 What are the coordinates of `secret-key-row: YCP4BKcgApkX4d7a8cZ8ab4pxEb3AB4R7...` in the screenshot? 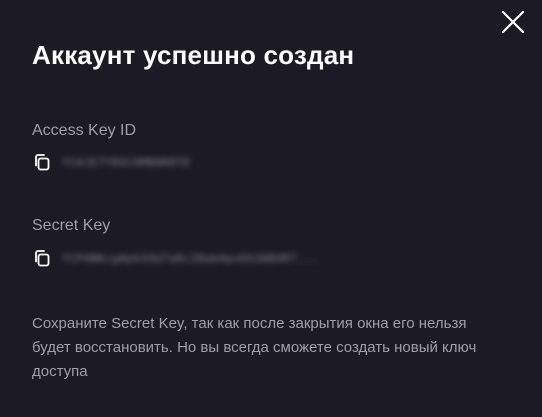 It's located at (175, 258).